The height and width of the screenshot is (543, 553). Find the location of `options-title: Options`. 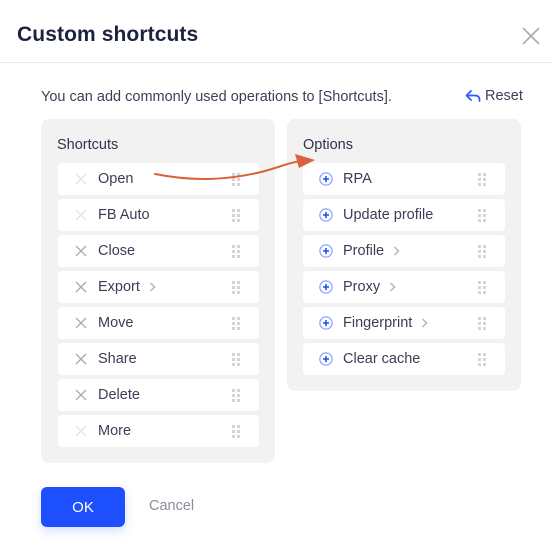

options-title: Options is located at coordinates (328, 145).